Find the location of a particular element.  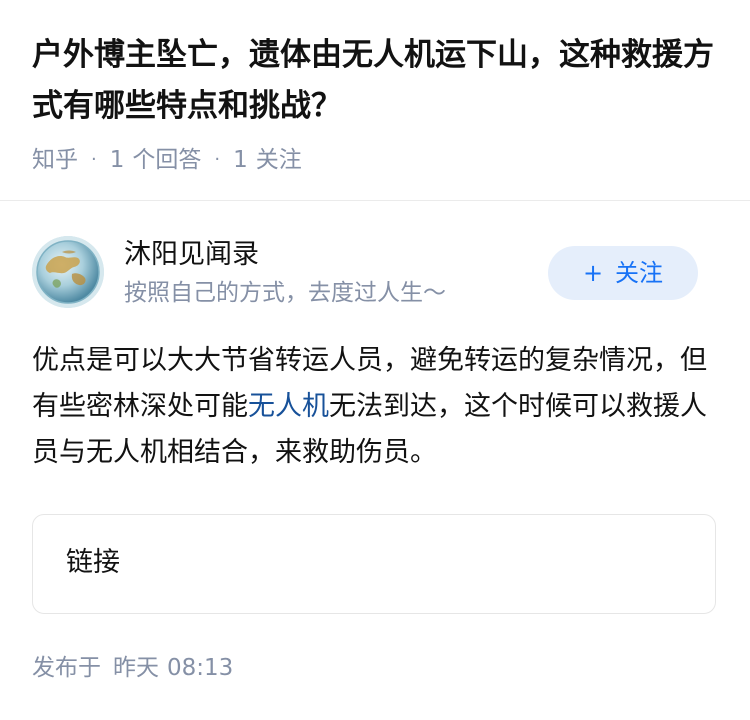

answers-count: 1 is located at coordinates (117, 160).